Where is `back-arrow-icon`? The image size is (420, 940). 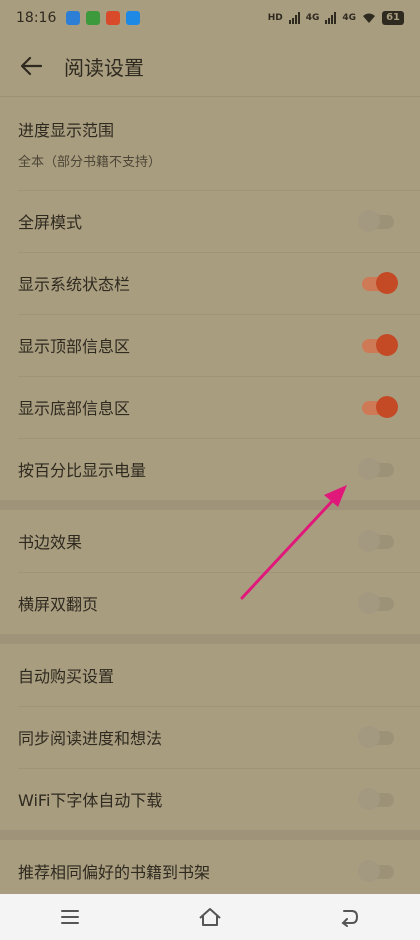
back-arrow-icon is located at coordinates (31, 66).